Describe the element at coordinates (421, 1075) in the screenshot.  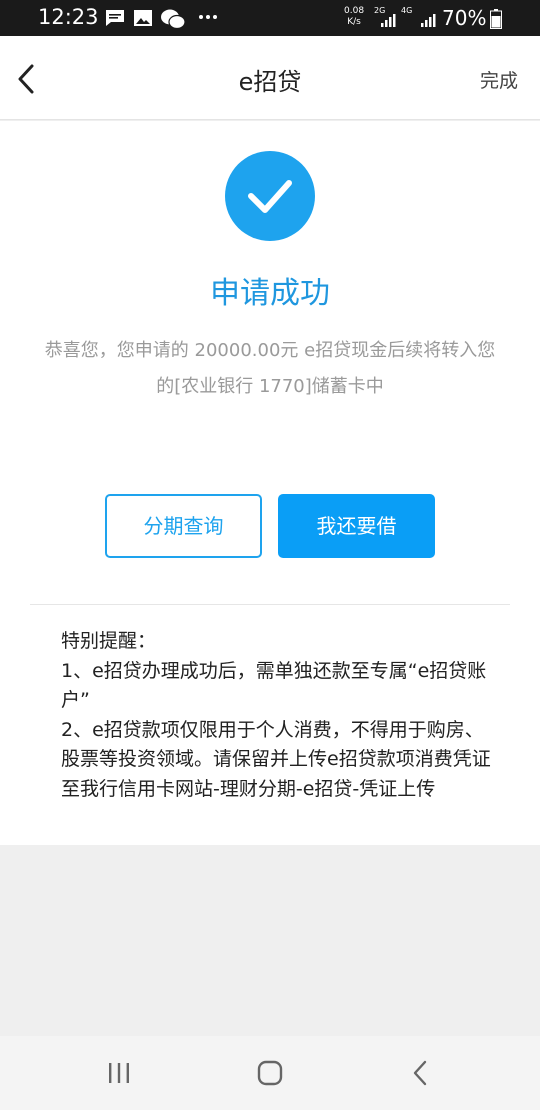
I see `back-icon` at that location.